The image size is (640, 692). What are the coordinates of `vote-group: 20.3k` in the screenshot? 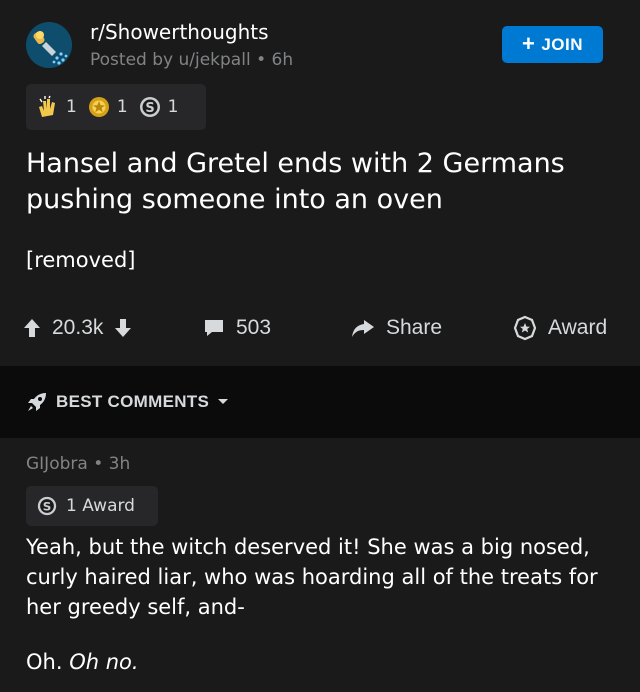 It's located at (77, 328).